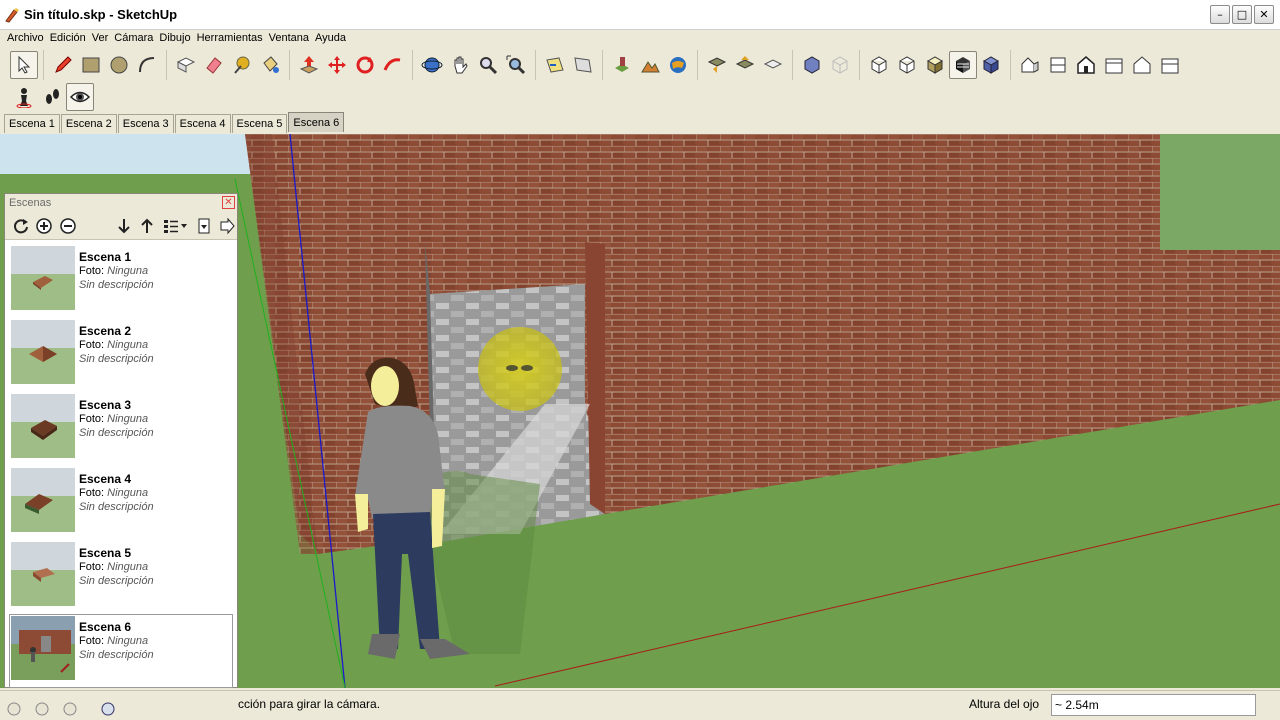 Image resolution: width=1280 pixels, height=720 pixels. Describe the element at coordinates (1153, 705) in the screenshot. I see `measurements-input: ~ 2.54m` at that location.